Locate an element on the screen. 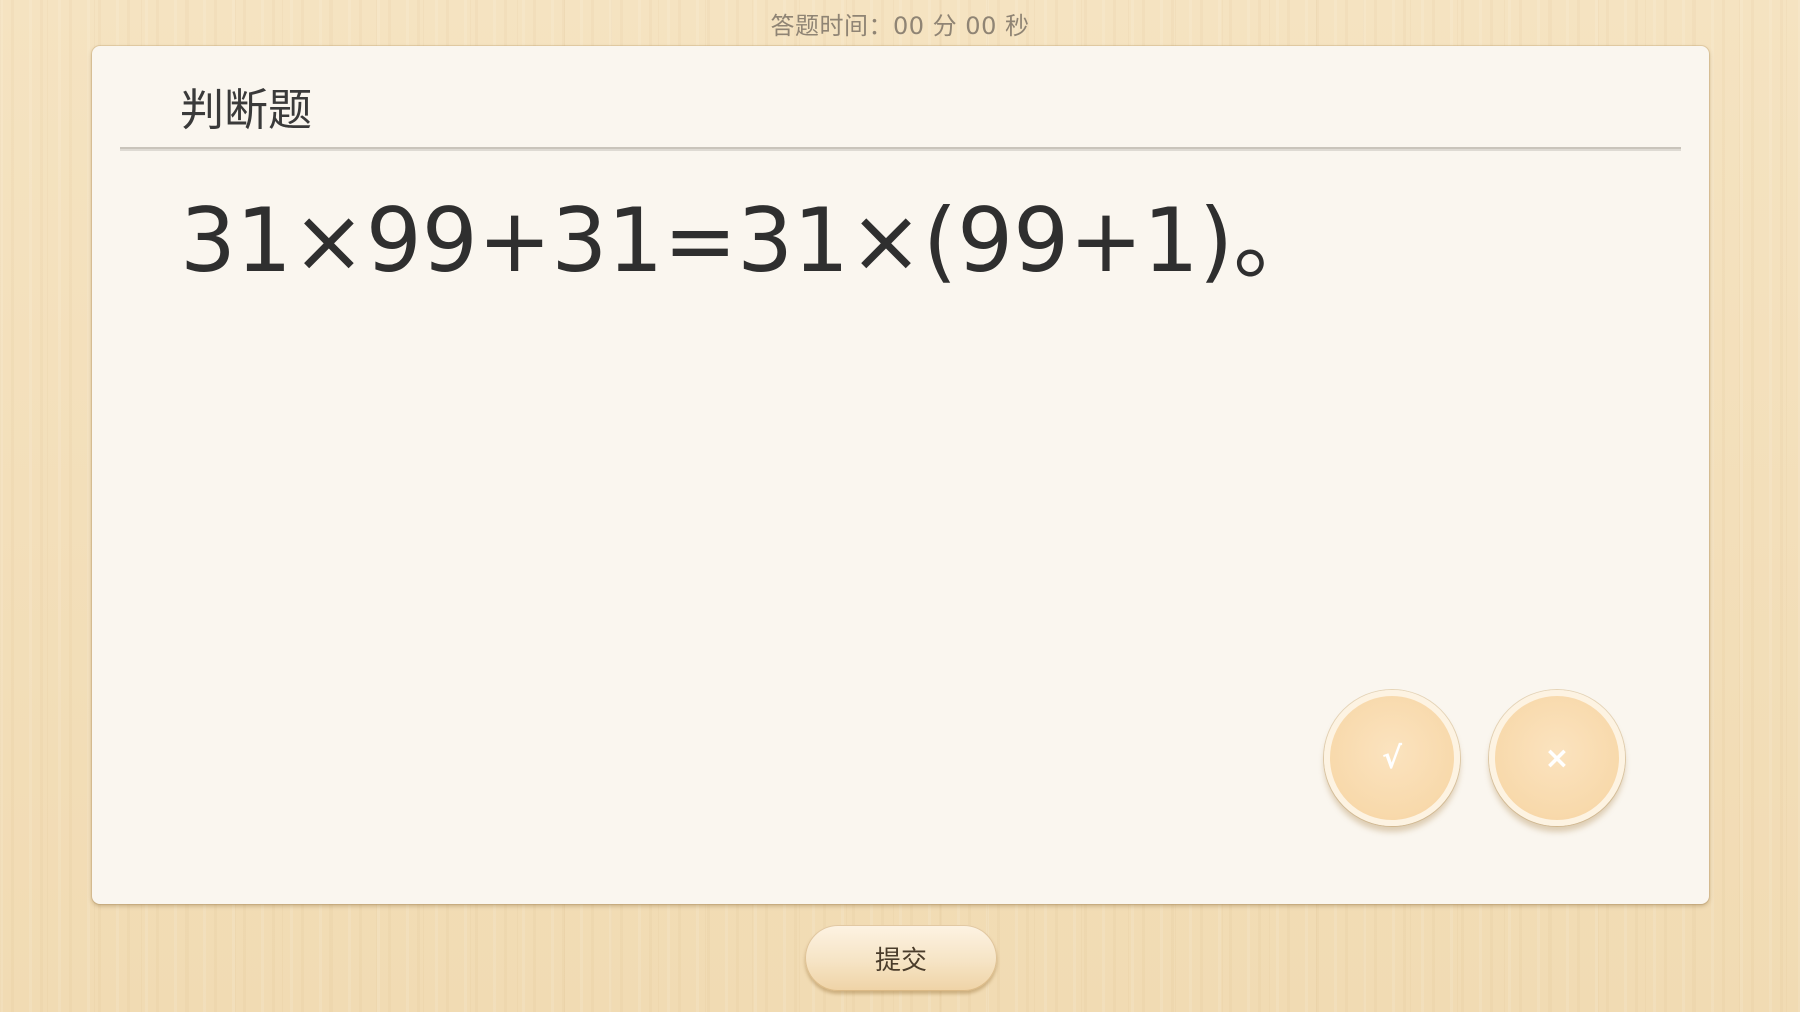  submit-button-label: 提交 is located at coordinates (900, 960).